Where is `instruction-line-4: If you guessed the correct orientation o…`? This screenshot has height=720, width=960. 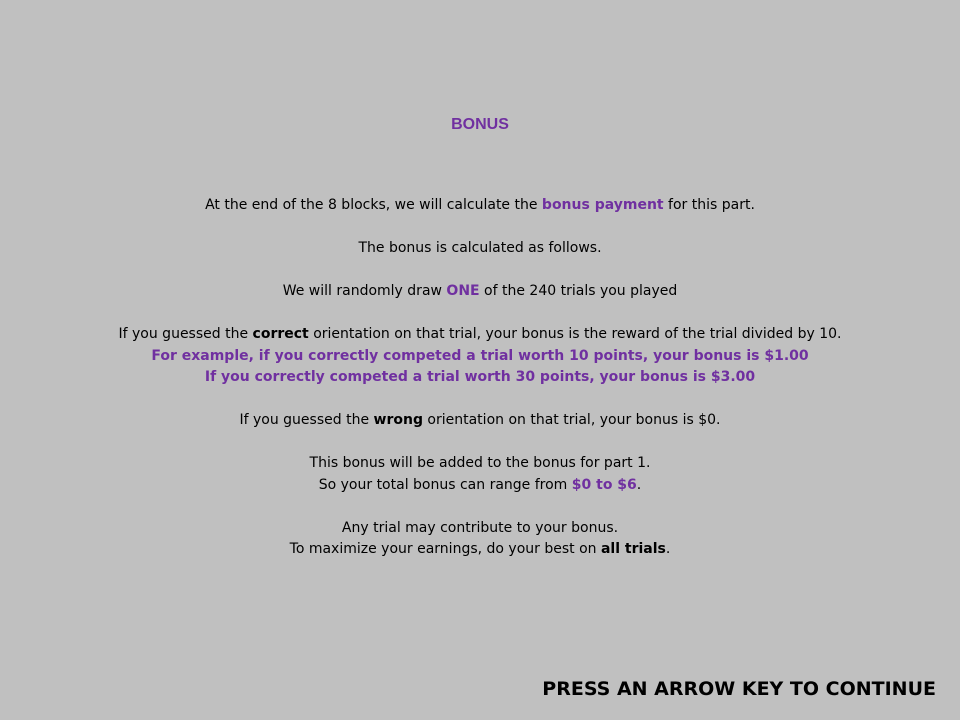 instruction-line-4: If you guessed the correct orientation o… is located at coordinates (480, 334).